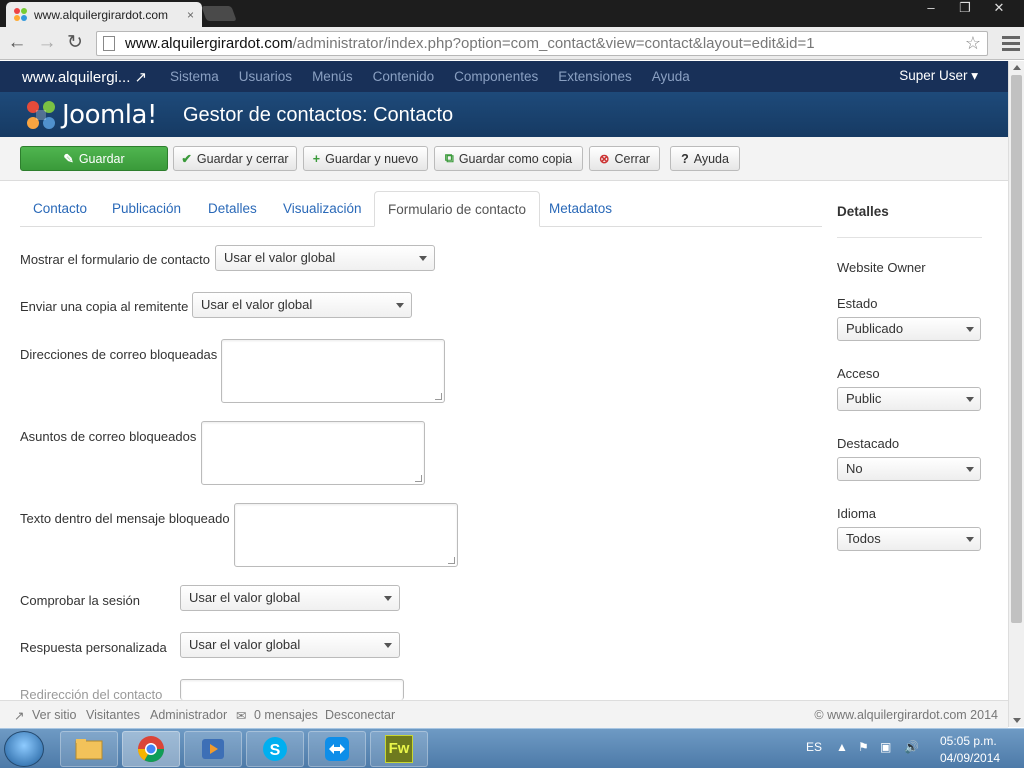 Image resolution: width=1024 pixels, height=768 pixels. Describe the element at coordinates (146, 209) in the screenshot. I see `tab-publicacion: Publicación` at that location.